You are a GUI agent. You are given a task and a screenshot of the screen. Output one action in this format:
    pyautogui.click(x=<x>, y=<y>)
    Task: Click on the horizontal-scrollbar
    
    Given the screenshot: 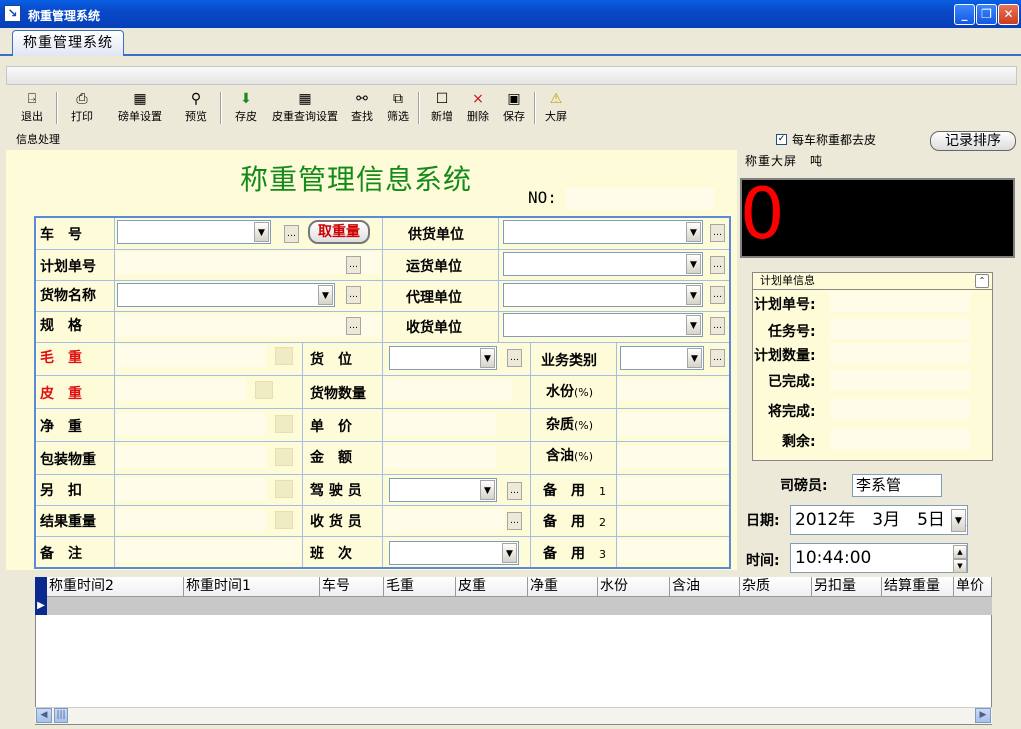 What is the action you would take?
    pyautogui.click(x=513, y=715)
    